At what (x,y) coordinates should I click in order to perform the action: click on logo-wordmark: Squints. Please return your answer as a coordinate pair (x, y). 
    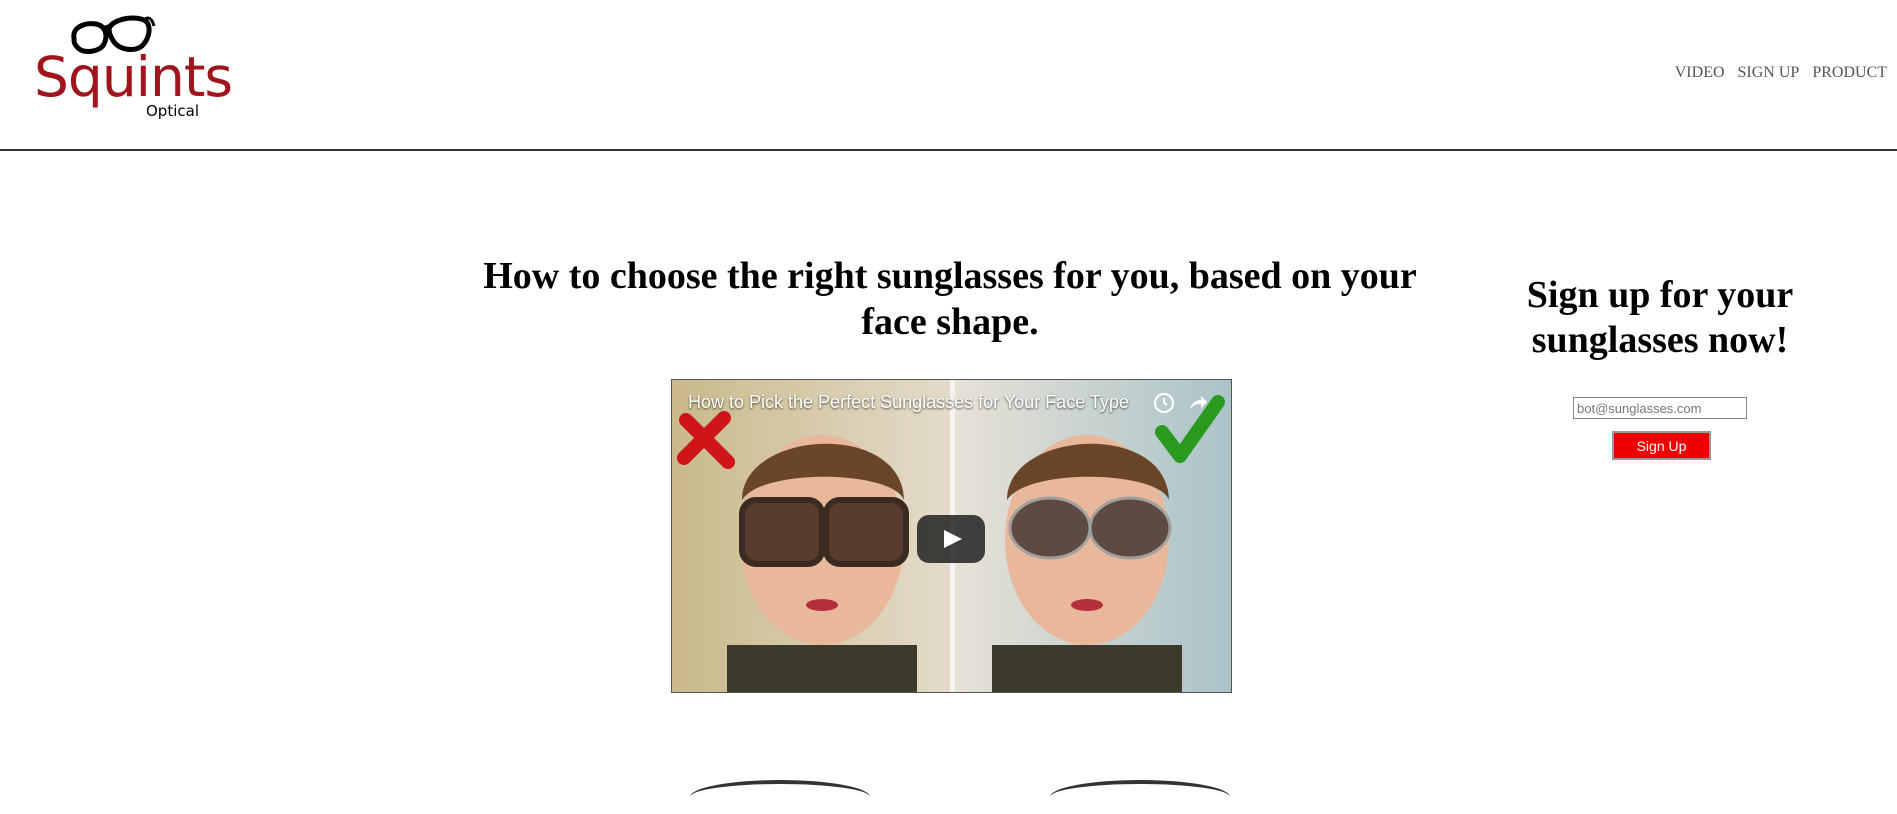
    Looking at the image, I should click on (133, 77).